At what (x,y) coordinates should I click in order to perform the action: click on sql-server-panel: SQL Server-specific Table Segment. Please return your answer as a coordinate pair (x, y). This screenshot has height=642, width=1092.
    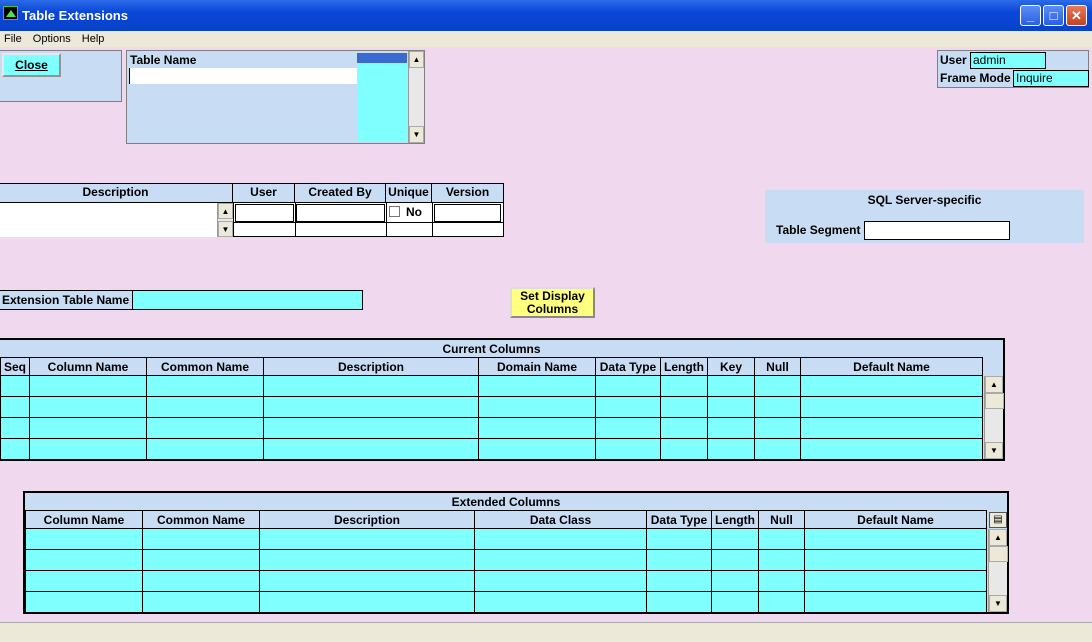
    Looking at the image, I should click on (924, 216).